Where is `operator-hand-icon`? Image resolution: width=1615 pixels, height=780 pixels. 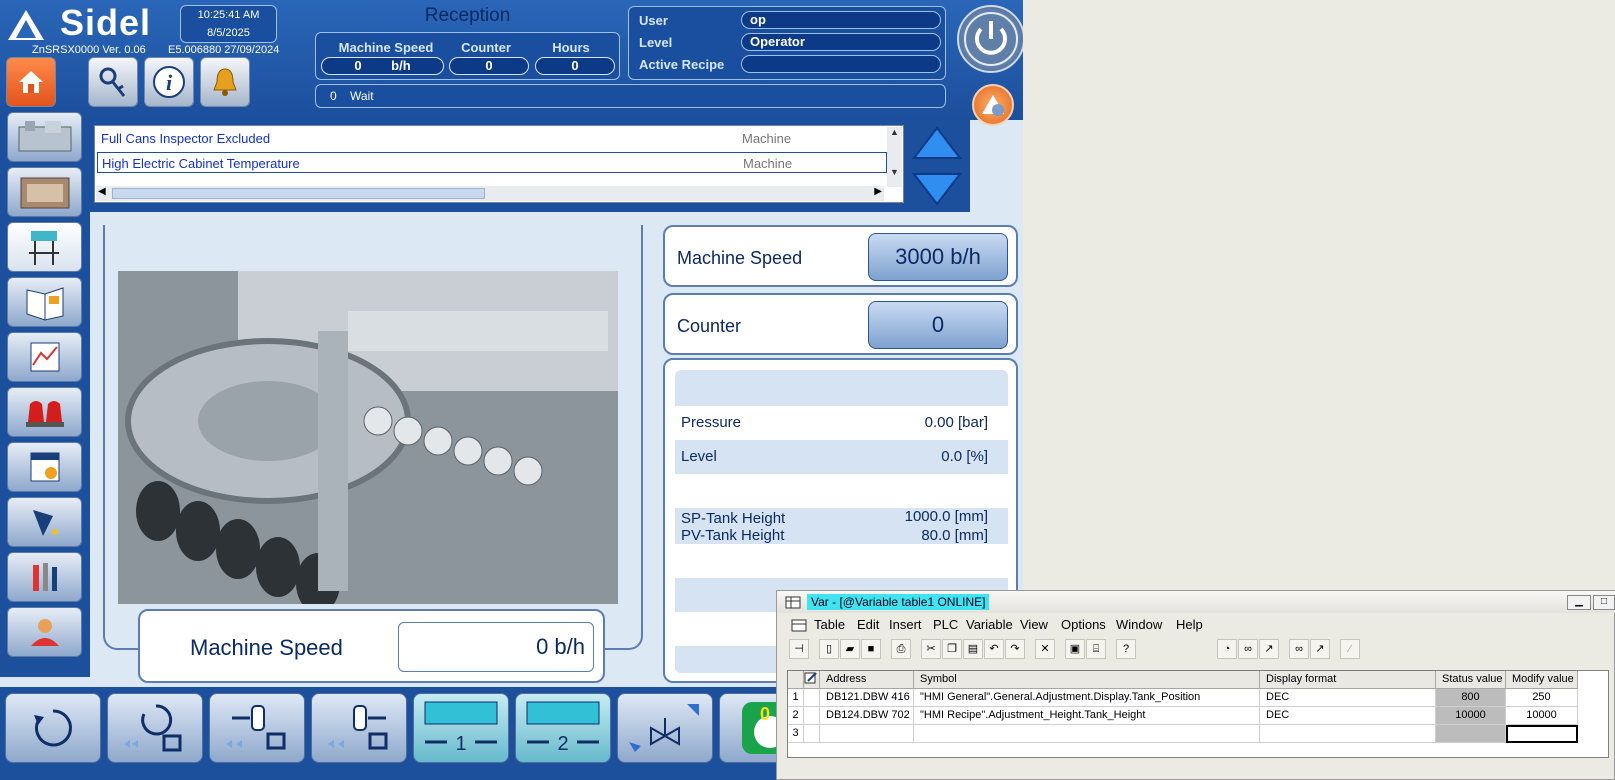
operator-hand-icon is located at coordinates (44, 632).